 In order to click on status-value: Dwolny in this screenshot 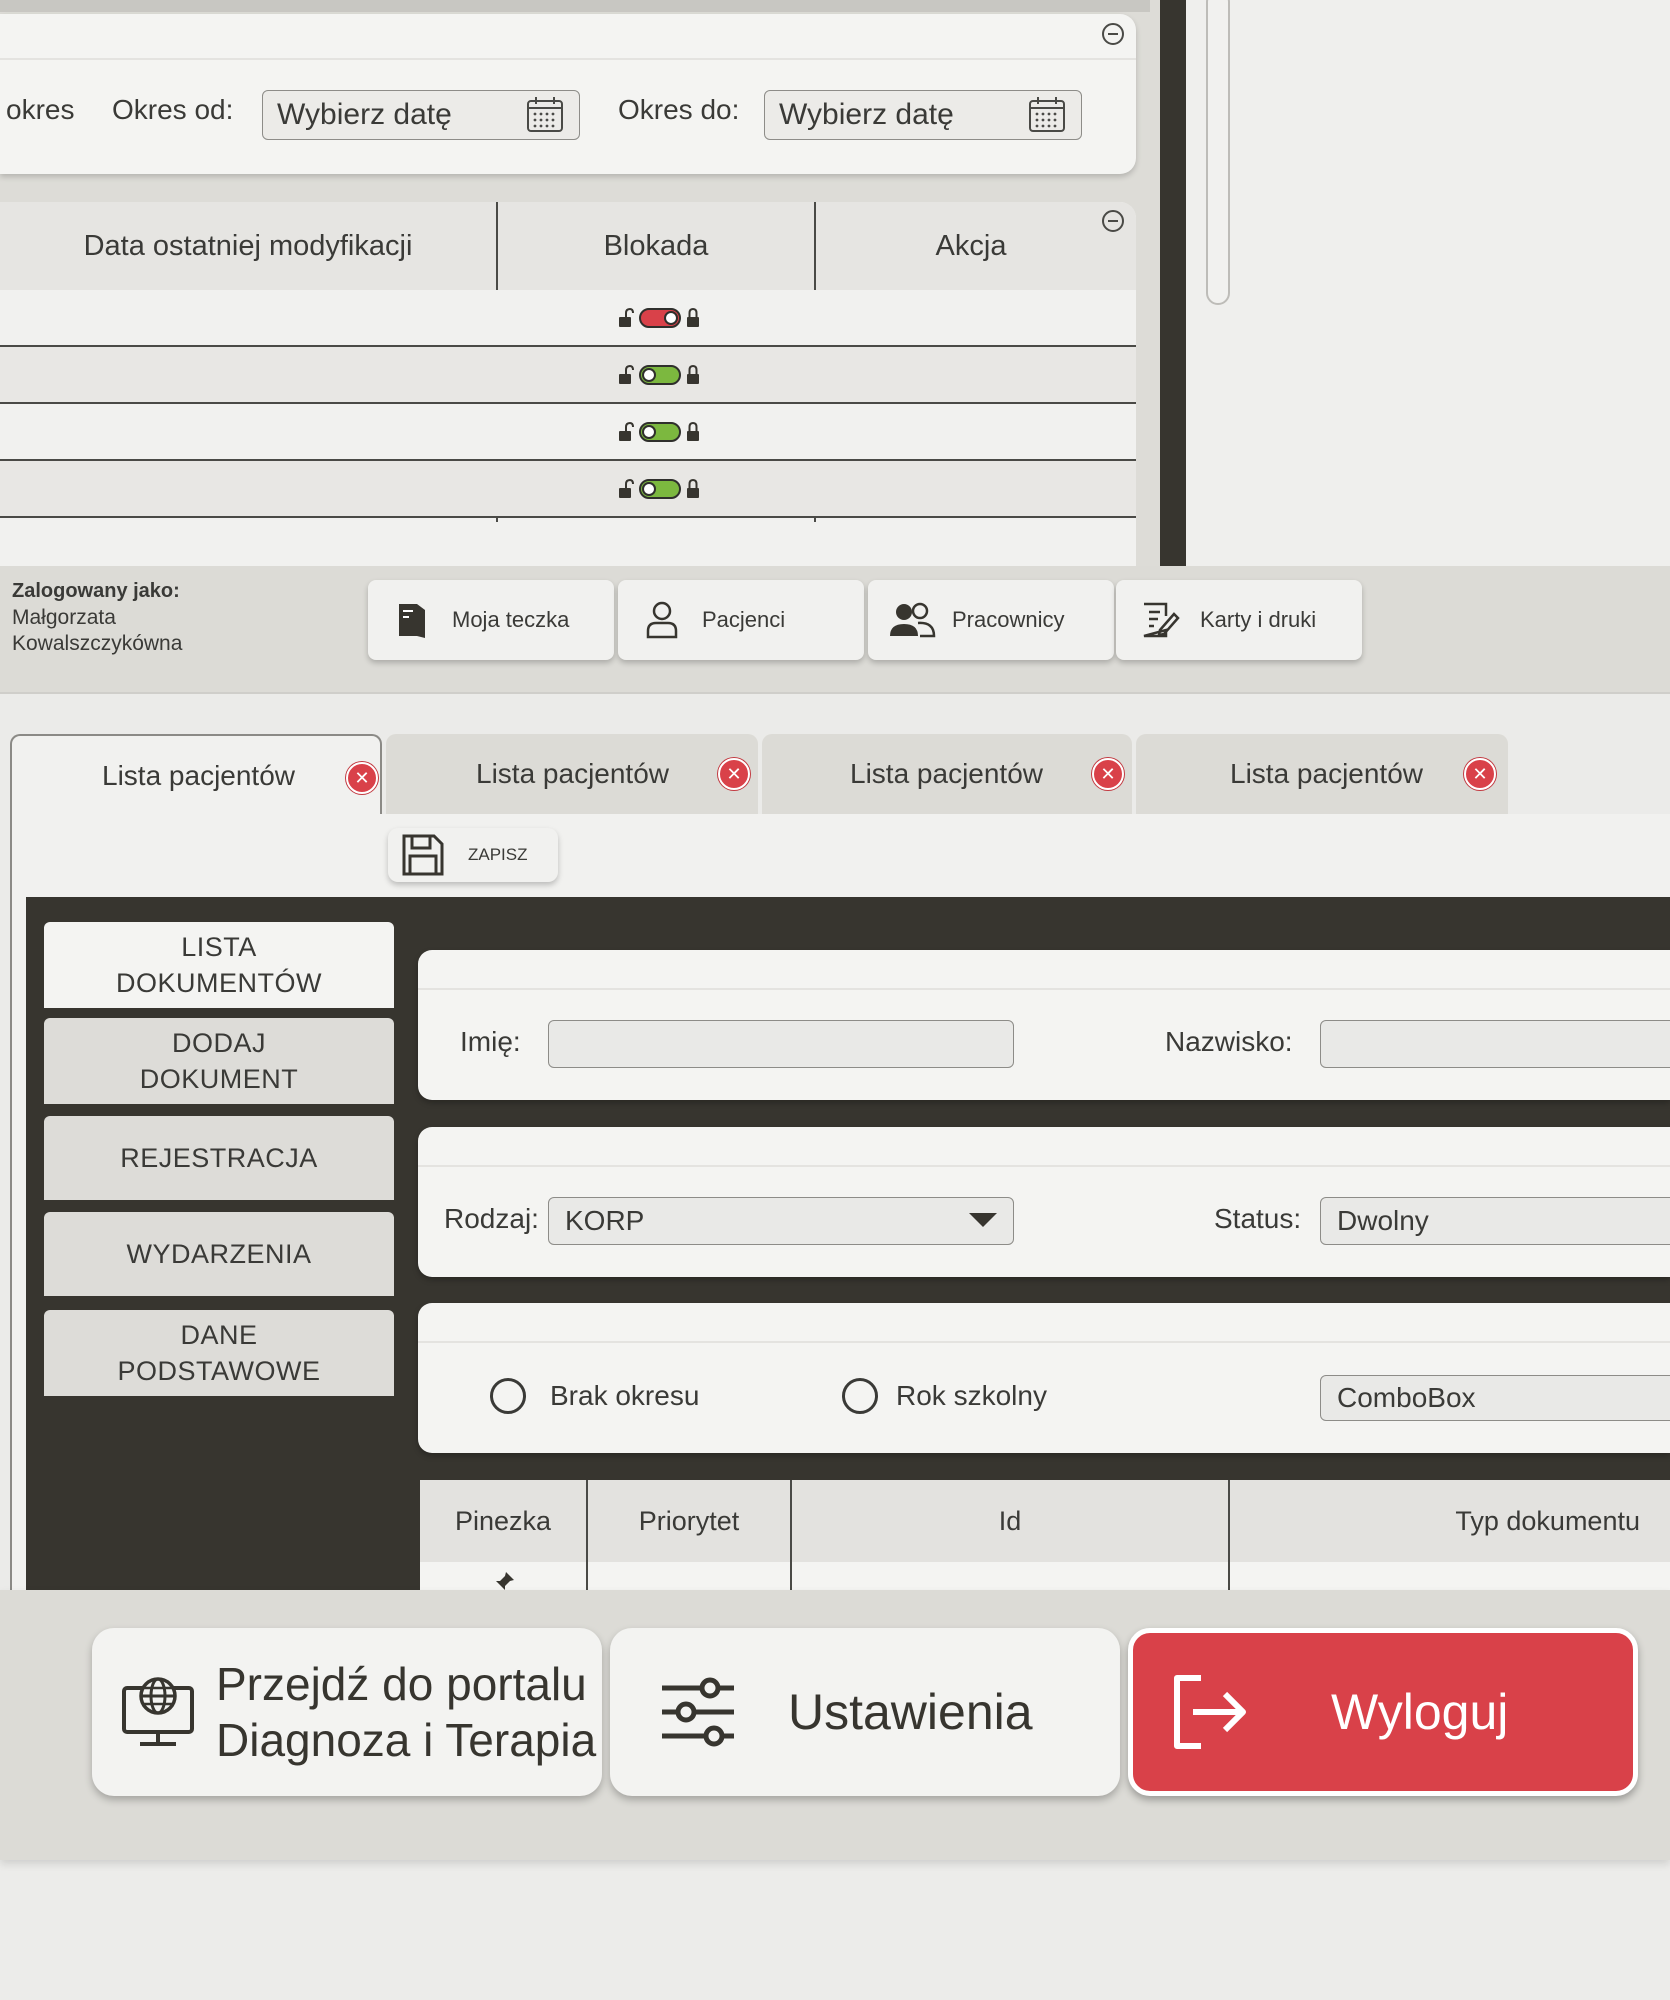, I will do `click(1383, 1220)`.